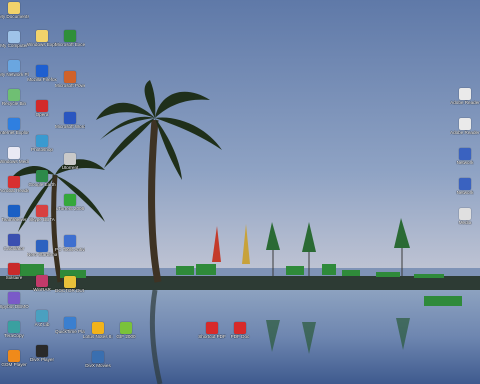  I want to click on internet-explorer-icon, so click(14, 124).